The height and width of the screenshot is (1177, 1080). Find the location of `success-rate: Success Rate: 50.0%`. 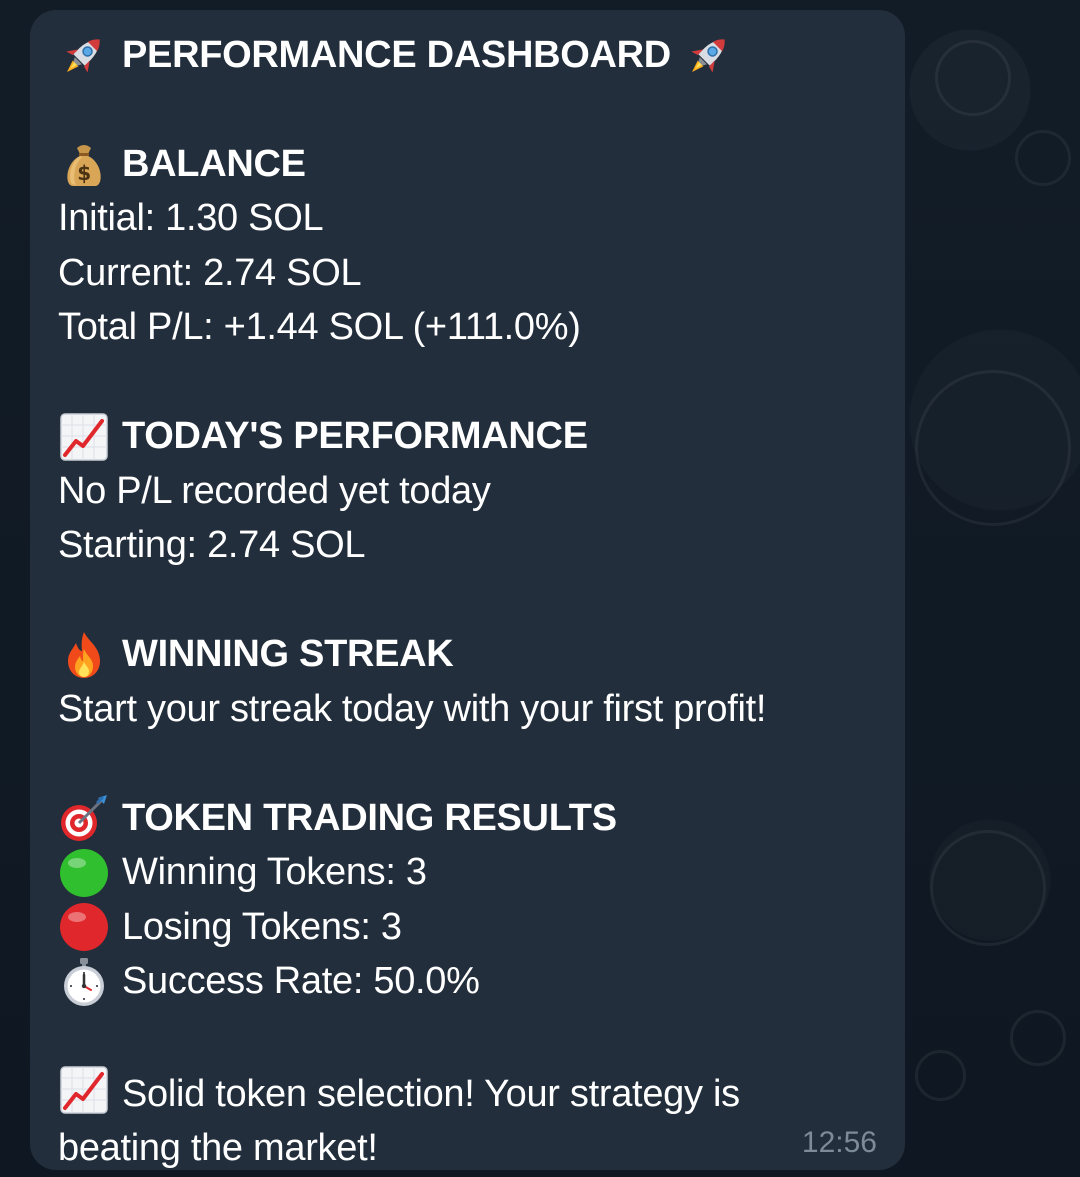

success-rate: Success Rate: 50.0% is located at coordinates (301, 981).